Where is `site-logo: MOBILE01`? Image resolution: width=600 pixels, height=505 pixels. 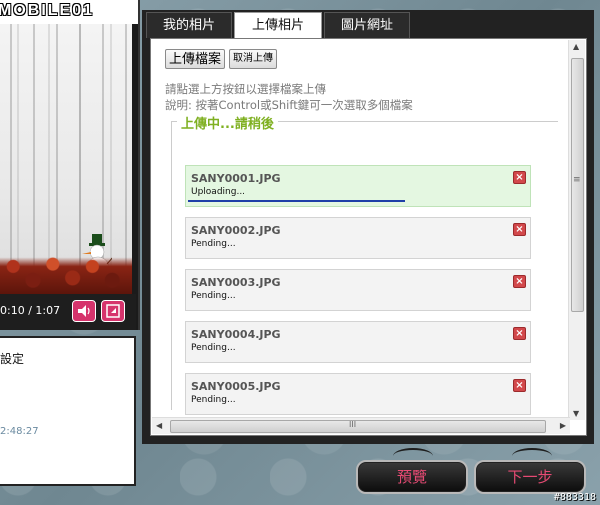 site-logo: MOBILE01 is located at coordinates (47, 10).